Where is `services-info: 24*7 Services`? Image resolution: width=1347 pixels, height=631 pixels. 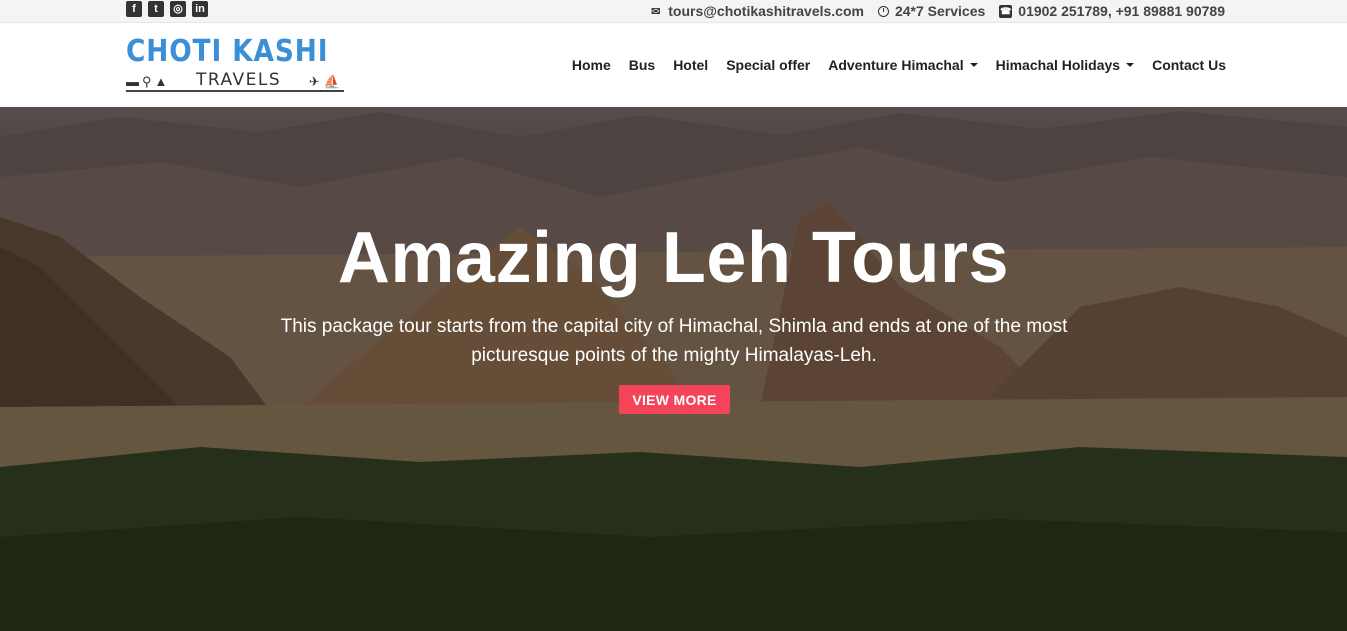
services-info: 24*7 Services is located at coordinates (931, 11).